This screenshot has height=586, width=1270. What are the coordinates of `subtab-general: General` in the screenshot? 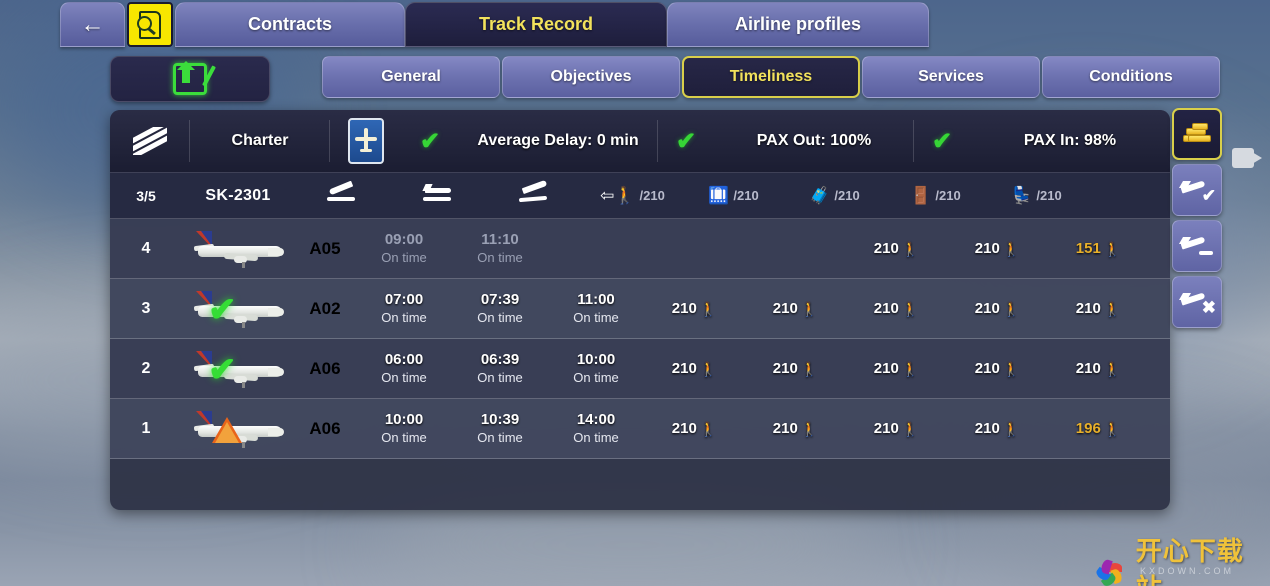 It's located at (411, 77).